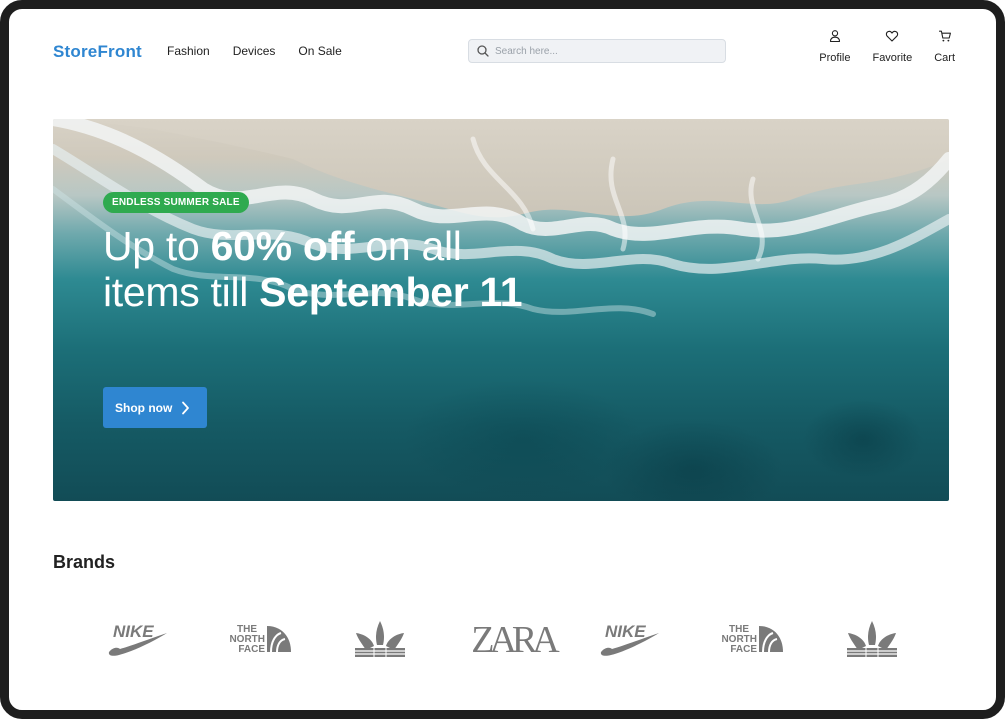 Image resolution: width=1005 pixels, height=719 pixels. I want to click on nav-on-sale: On Sale, so click(319, 51).